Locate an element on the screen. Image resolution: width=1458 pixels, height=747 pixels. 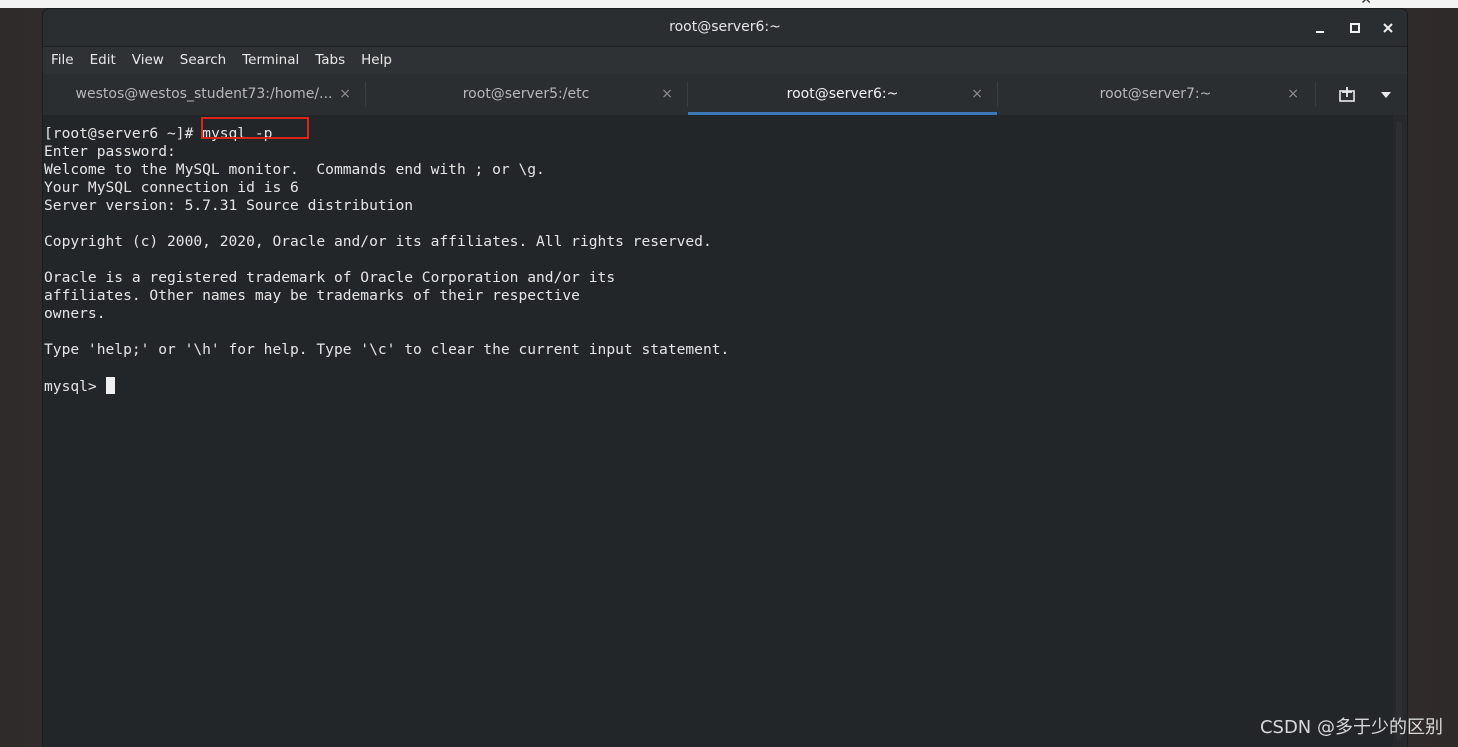
top-strip: ✕ is located at coordinates (729, 4).